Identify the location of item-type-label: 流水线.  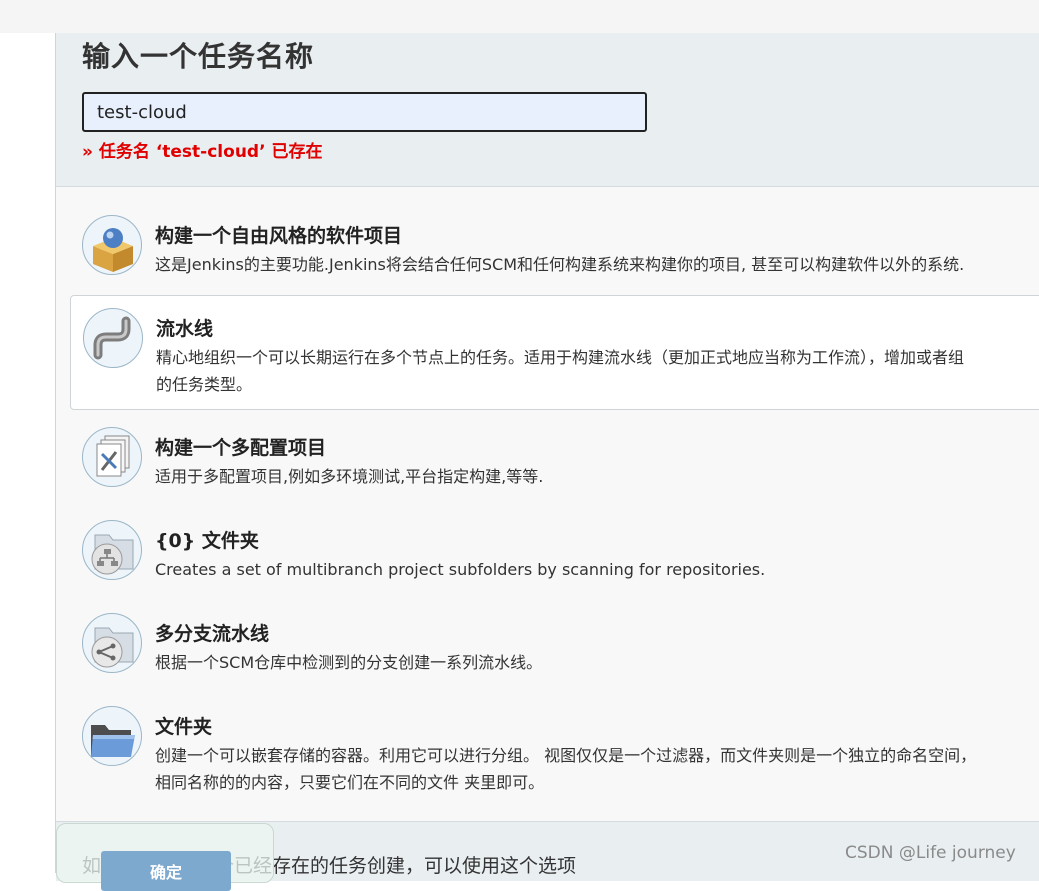
(185, 329).